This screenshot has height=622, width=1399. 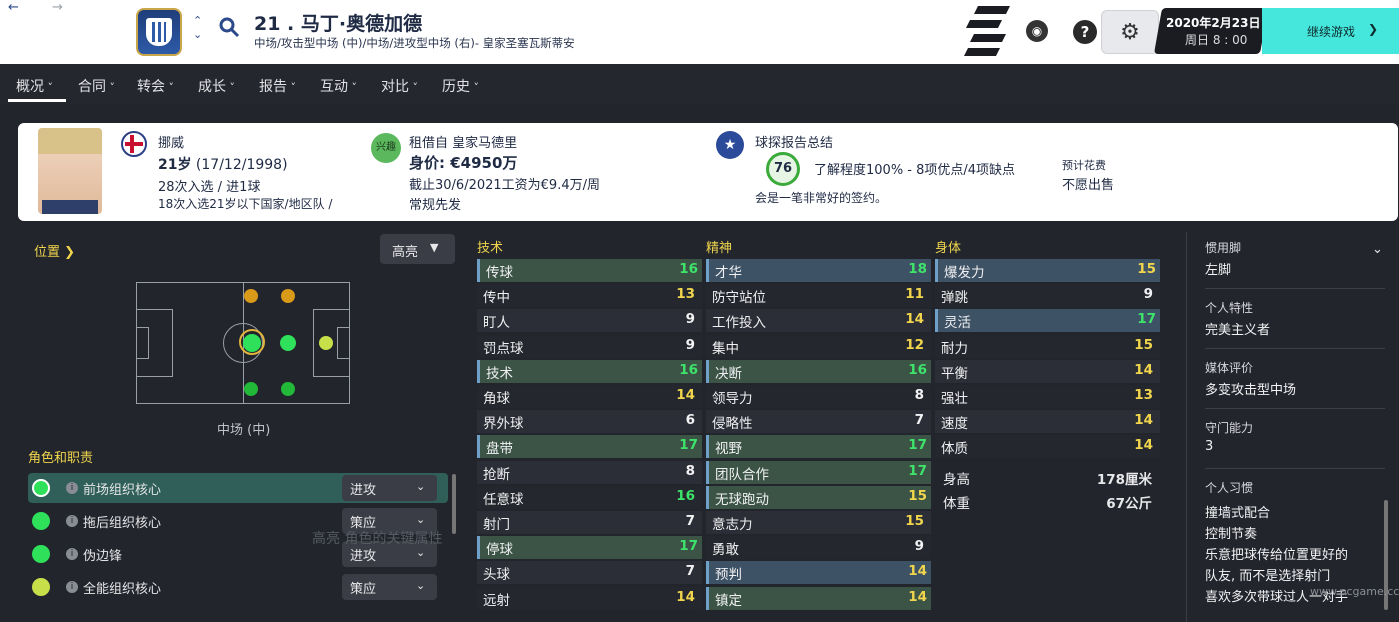 I want to click on attribute-row: 勇敢 9, so click(x=818, y=548).